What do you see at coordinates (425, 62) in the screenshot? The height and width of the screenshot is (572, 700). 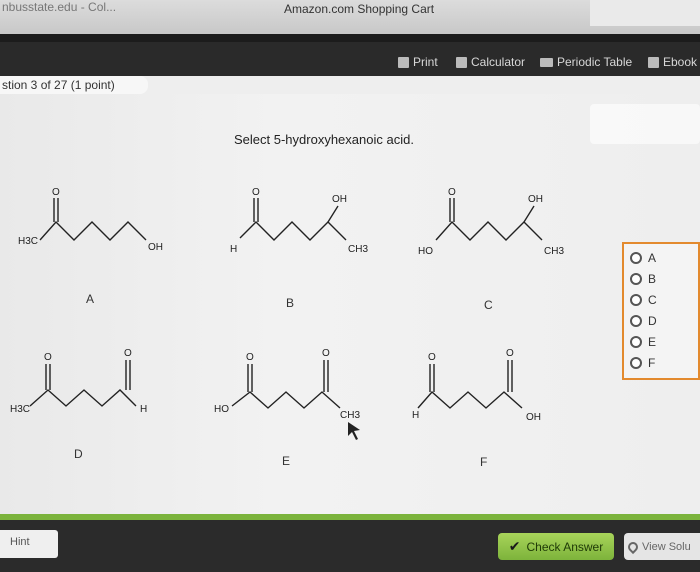 I see `print-label: Print` at bounding box center [425, 62].